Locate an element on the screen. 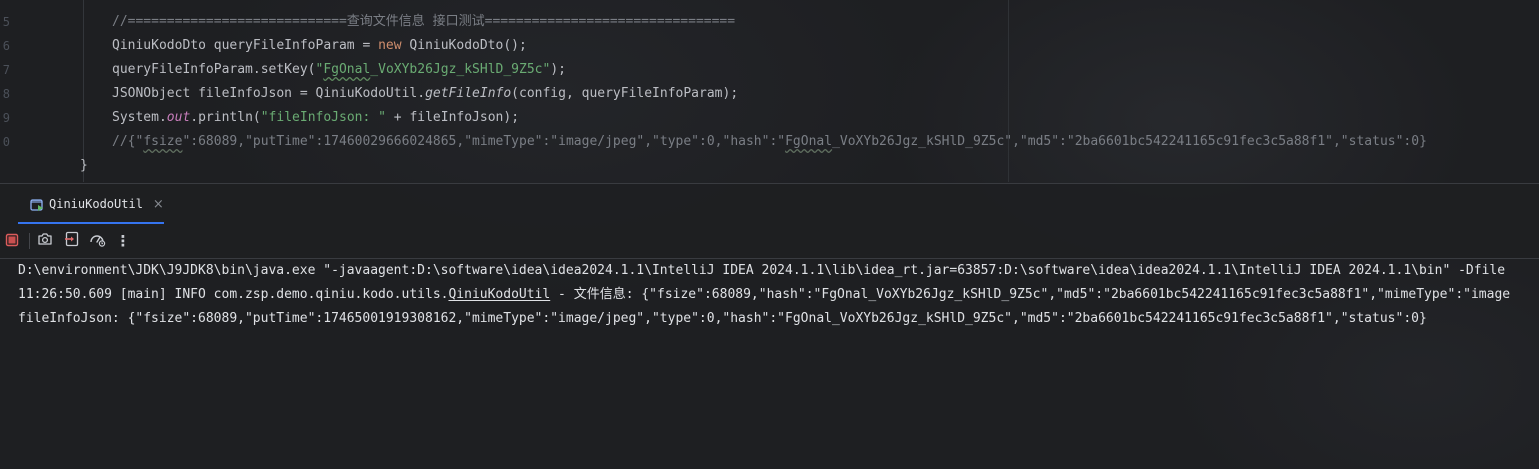  run-tool-window-header: QiniuKodoUtil × is located at coordinates (769, 203).